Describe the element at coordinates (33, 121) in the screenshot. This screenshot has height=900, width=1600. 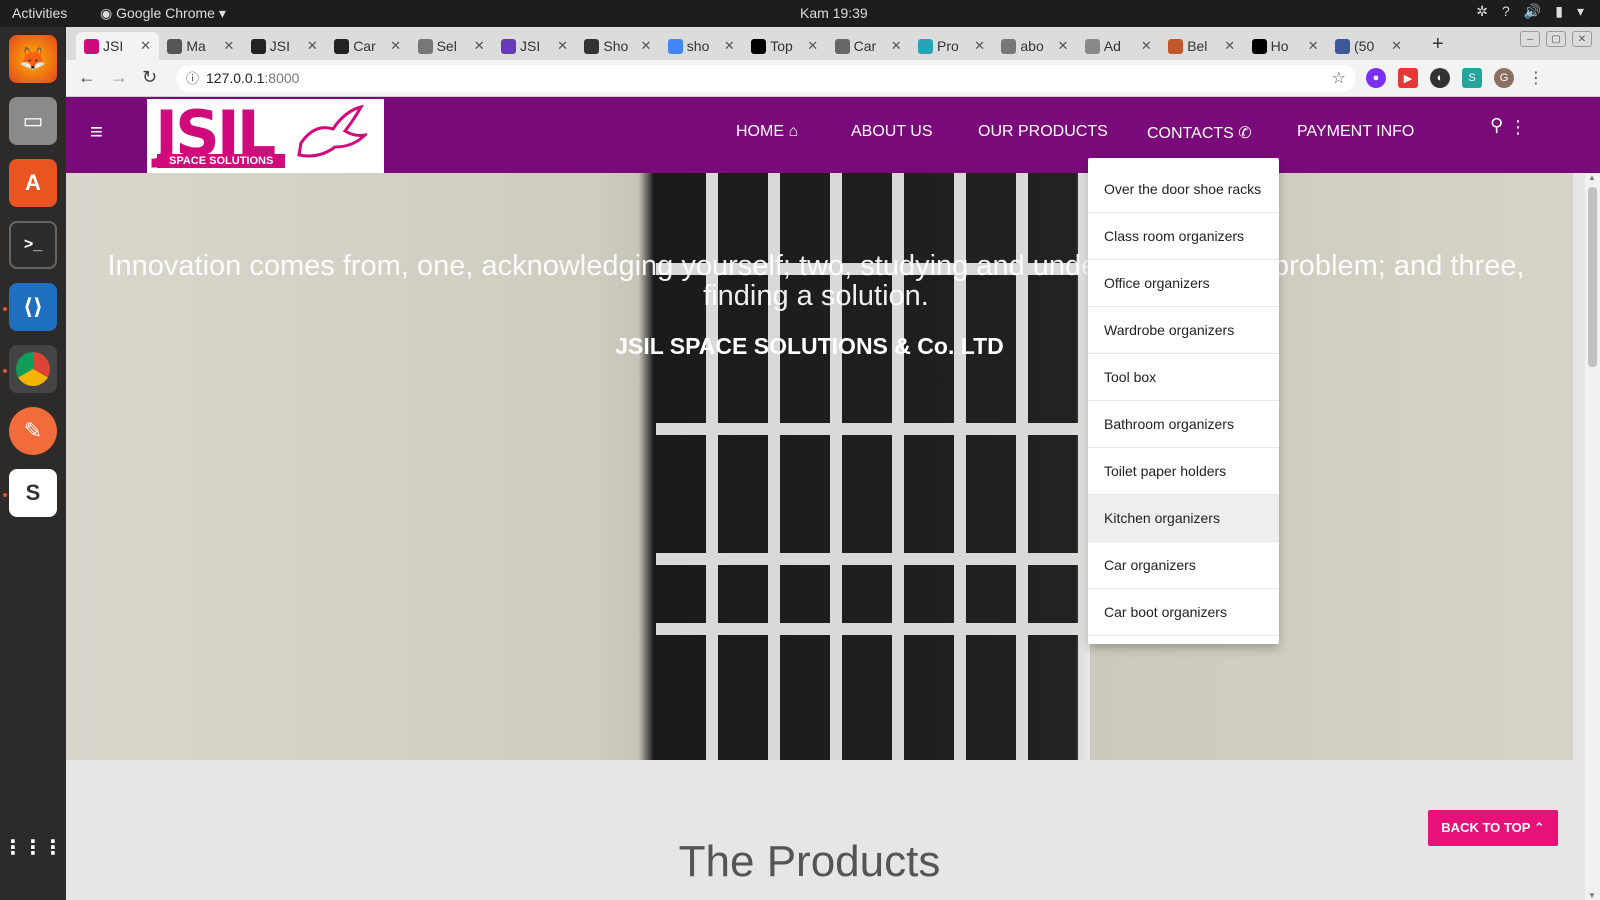
I see `files-icon: ▭` at that location.